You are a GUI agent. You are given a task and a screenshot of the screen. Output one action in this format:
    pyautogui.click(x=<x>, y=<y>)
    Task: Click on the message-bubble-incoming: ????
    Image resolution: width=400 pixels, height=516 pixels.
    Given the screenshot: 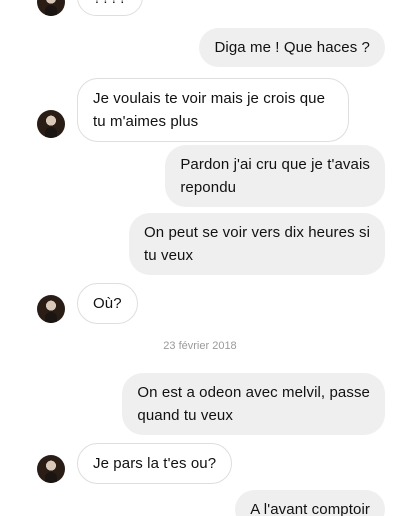 What is the action you would take?
    pyautogui.click(x=110, y=8)
    